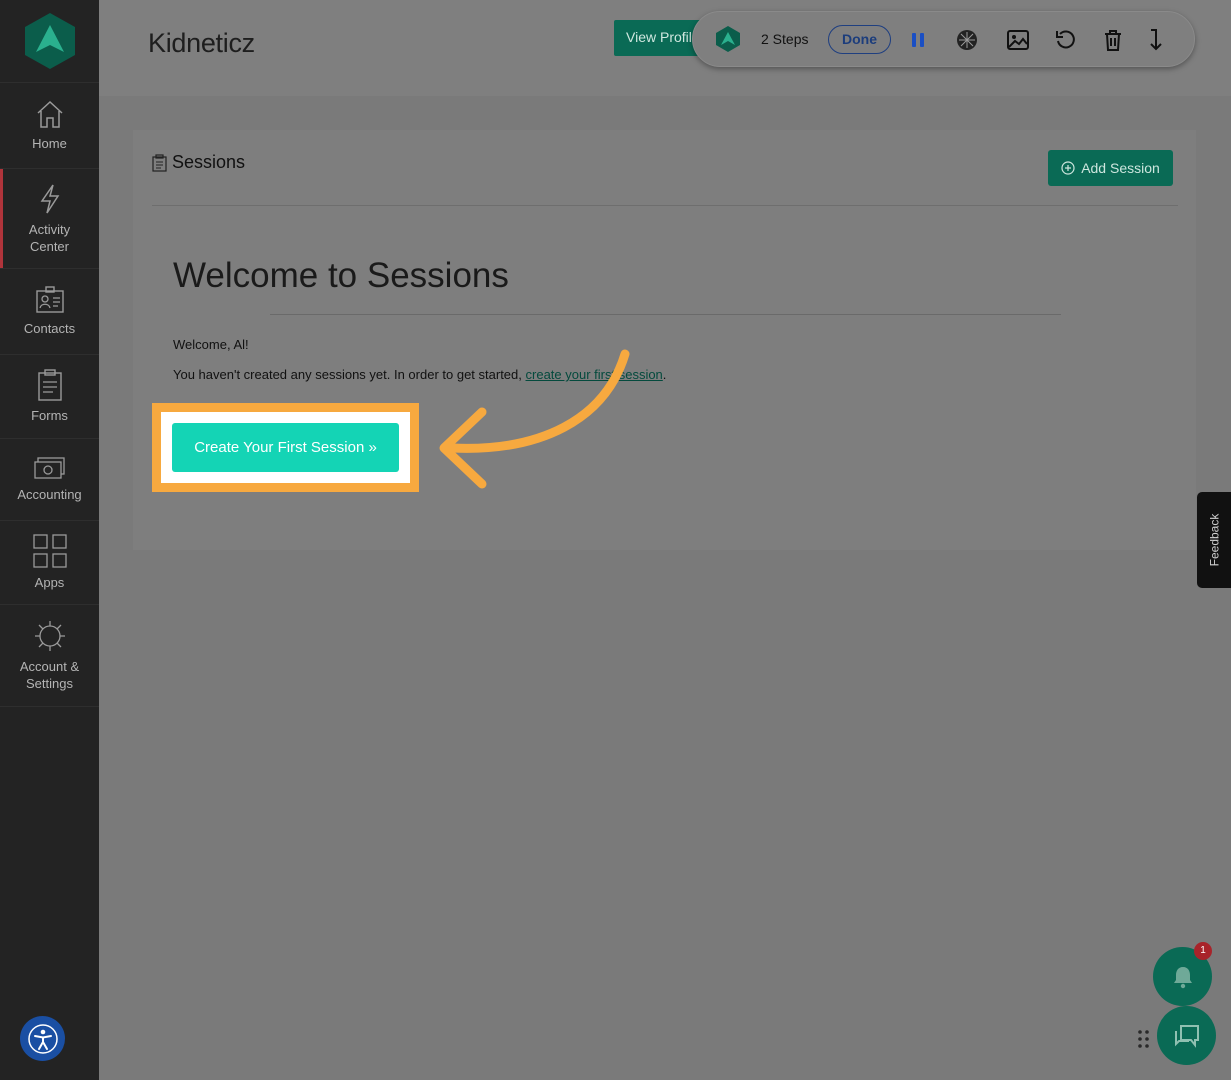  I want to click on sidebar-item-account-settings: Account & Settings, so click(49, 656).